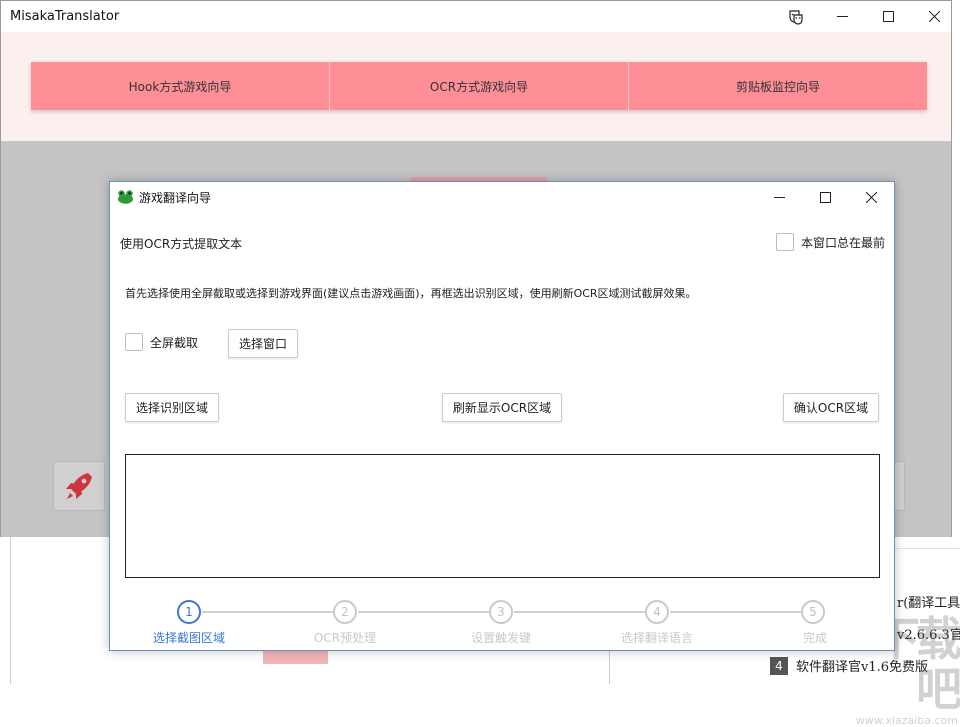 The width and height of the screenshot is (960, 727). I want to click on app-minimize-button, so click(842, 16).